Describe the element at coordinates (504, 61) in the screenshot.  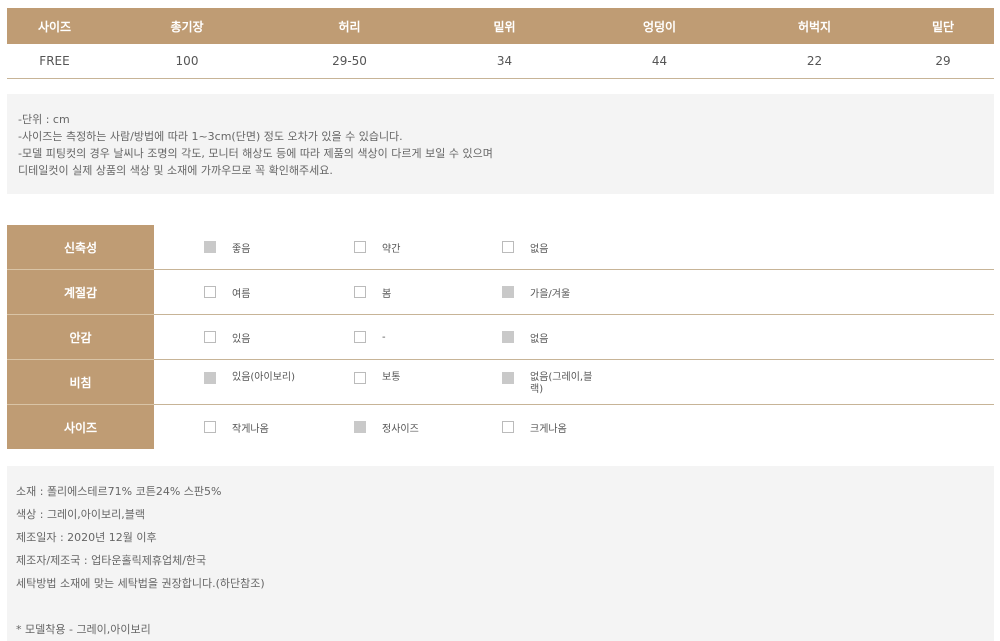
I see `rise-cell: 34` at that location.